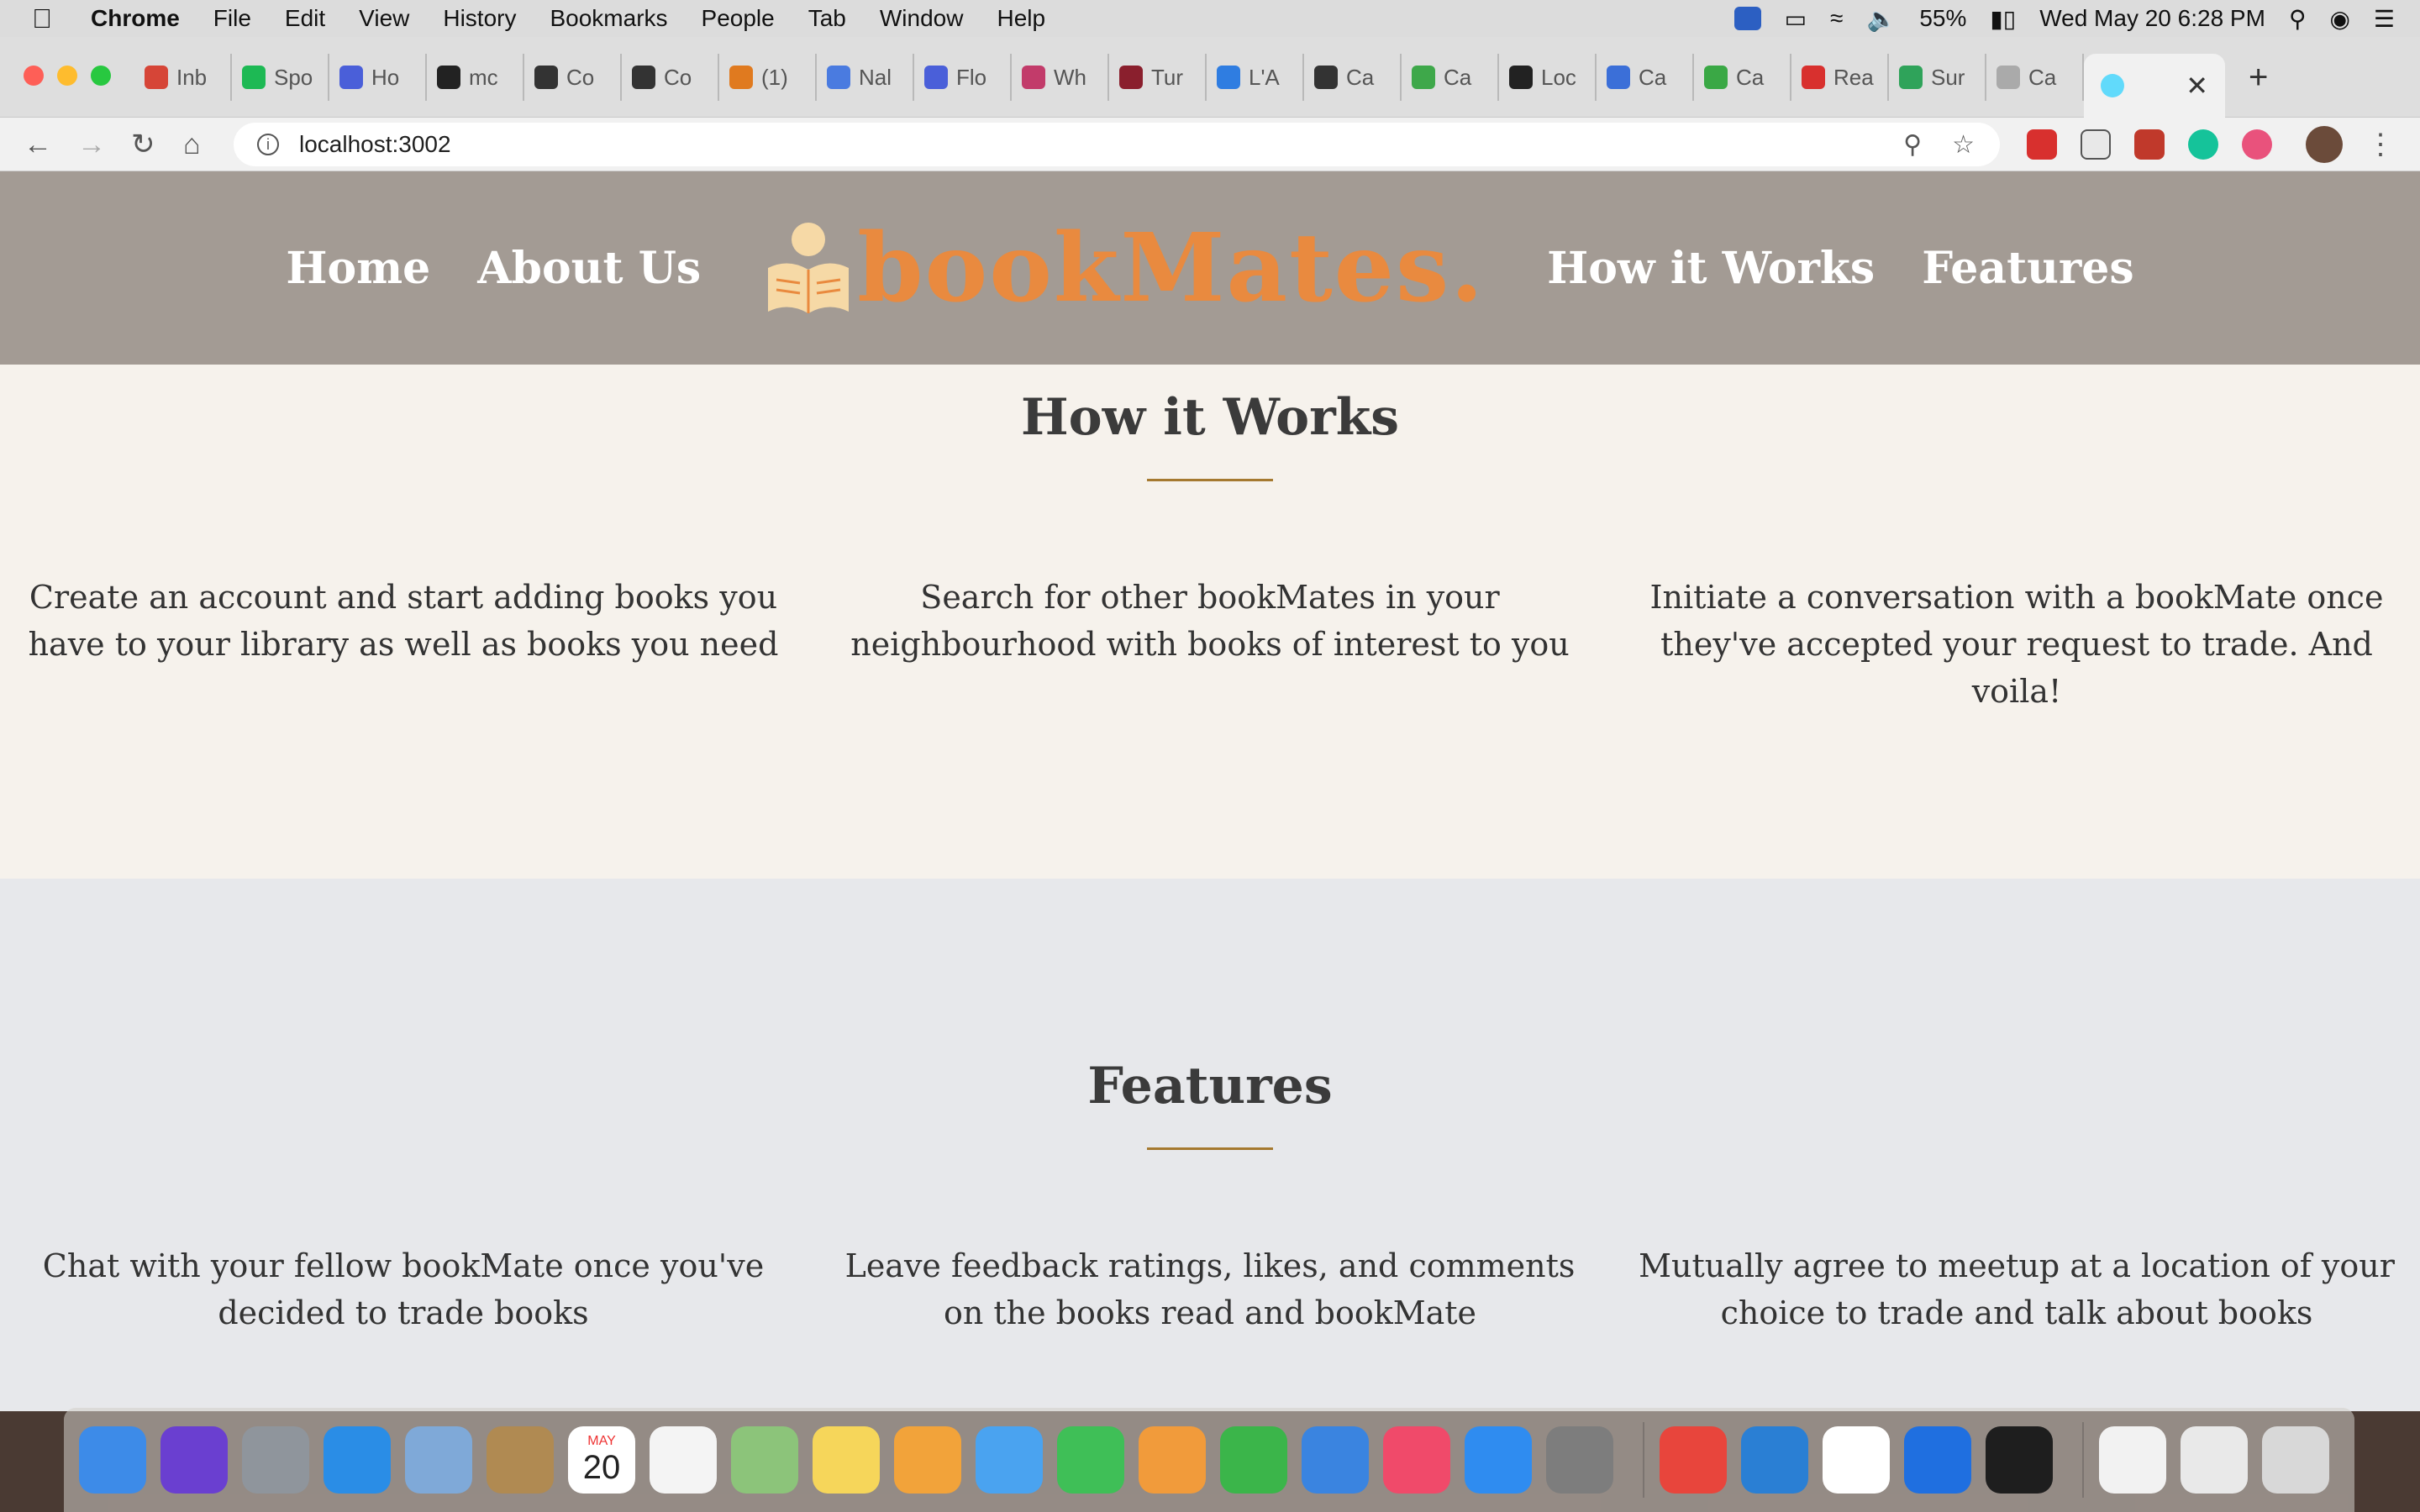  What do you see at coordinates (2258, 78) in the screenshot?
I see `new-tab-button: +` at bounding box center [2258, 78].